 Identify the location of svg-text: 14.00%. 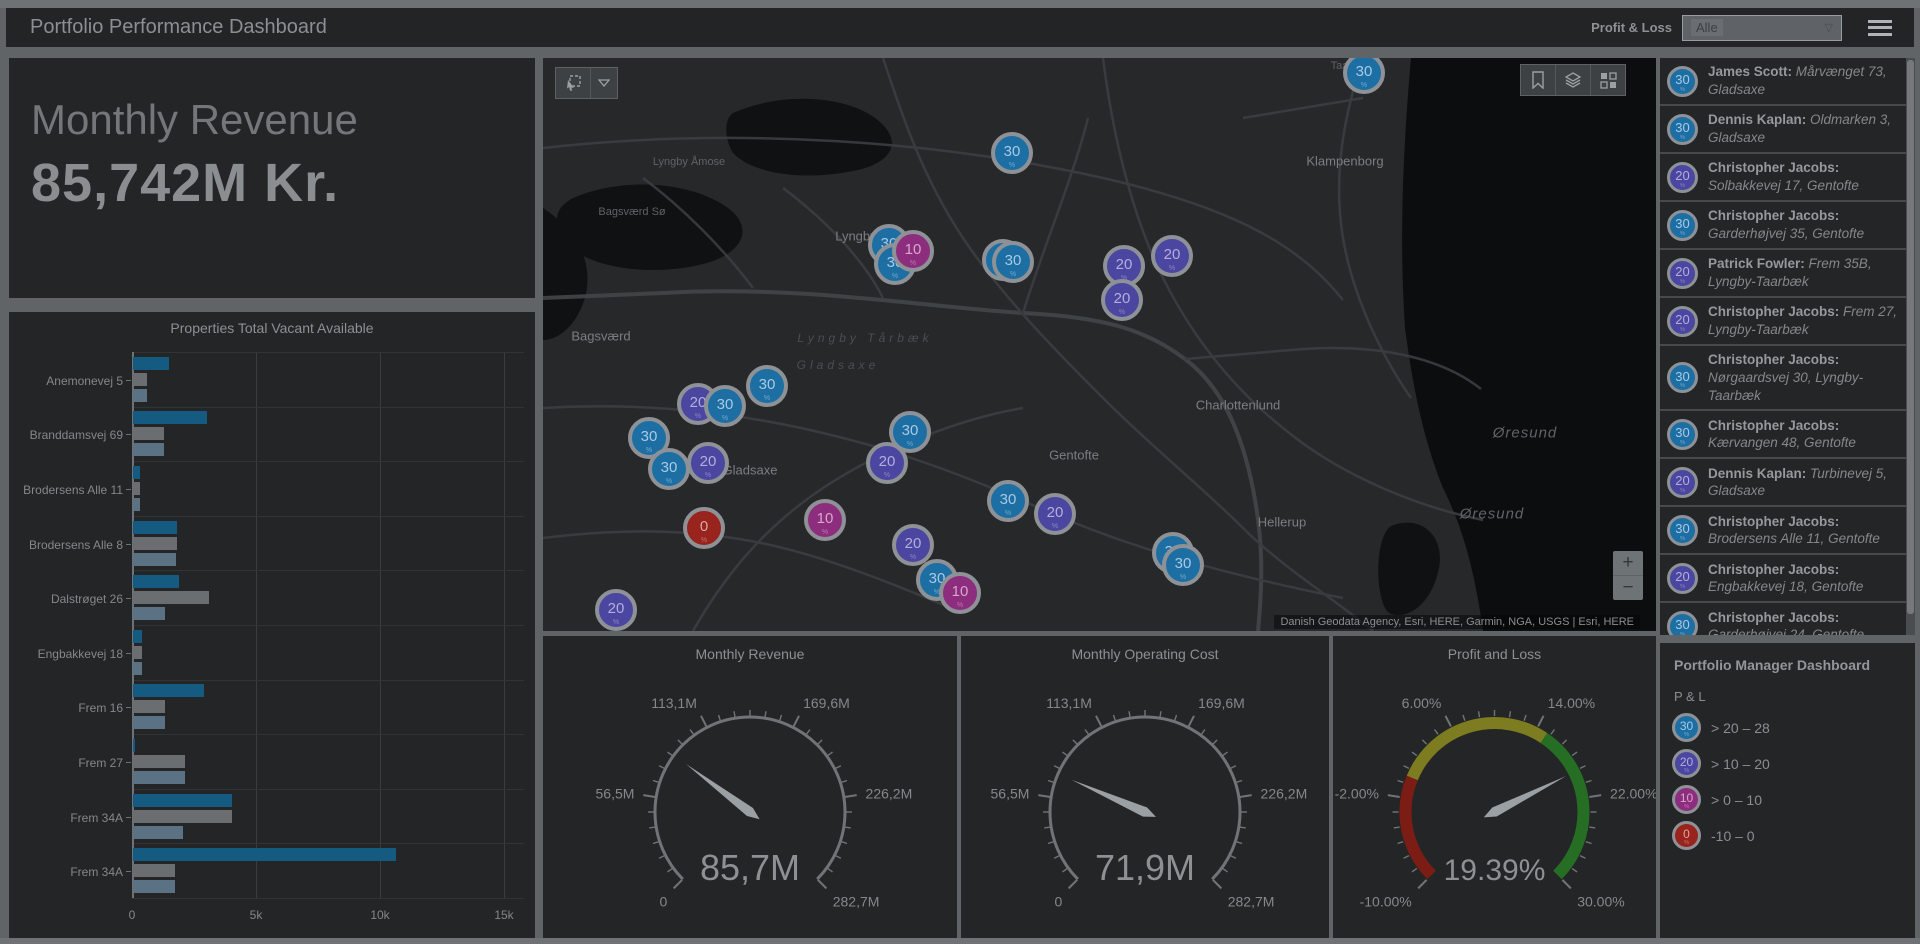
(1571, 703).